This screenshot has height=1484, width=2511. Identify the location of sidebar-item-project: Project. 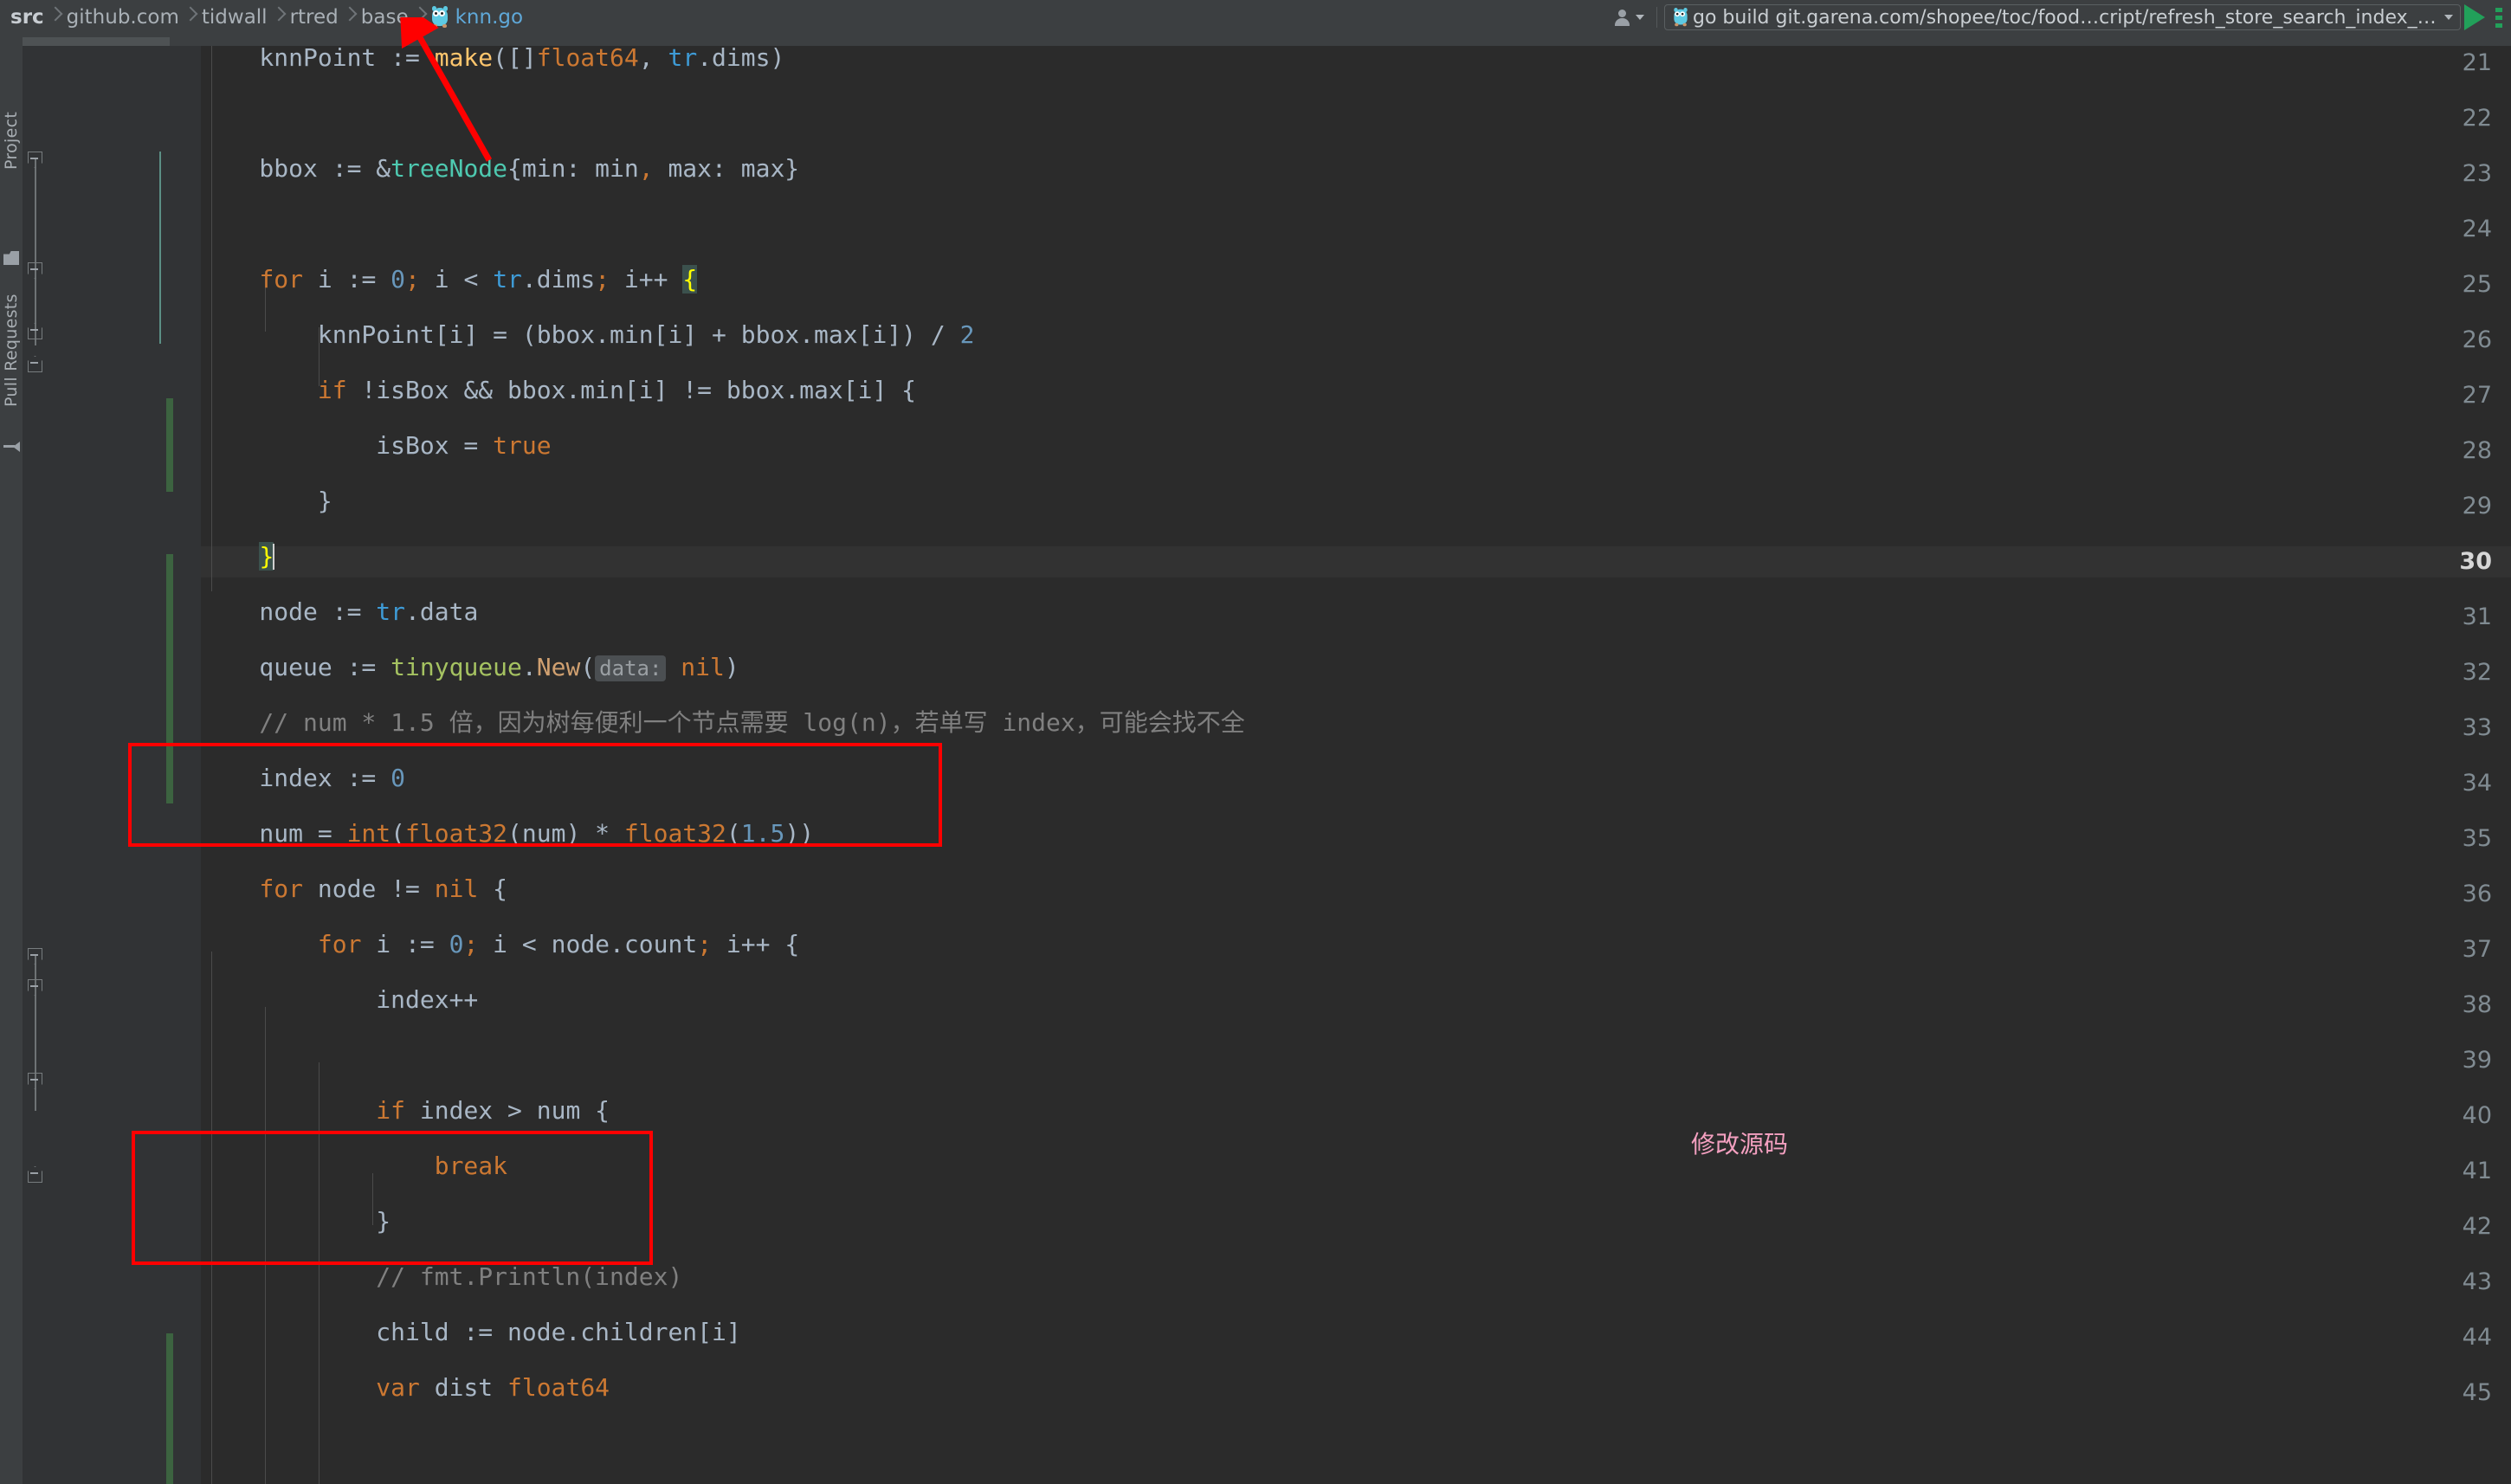
(11, 105).